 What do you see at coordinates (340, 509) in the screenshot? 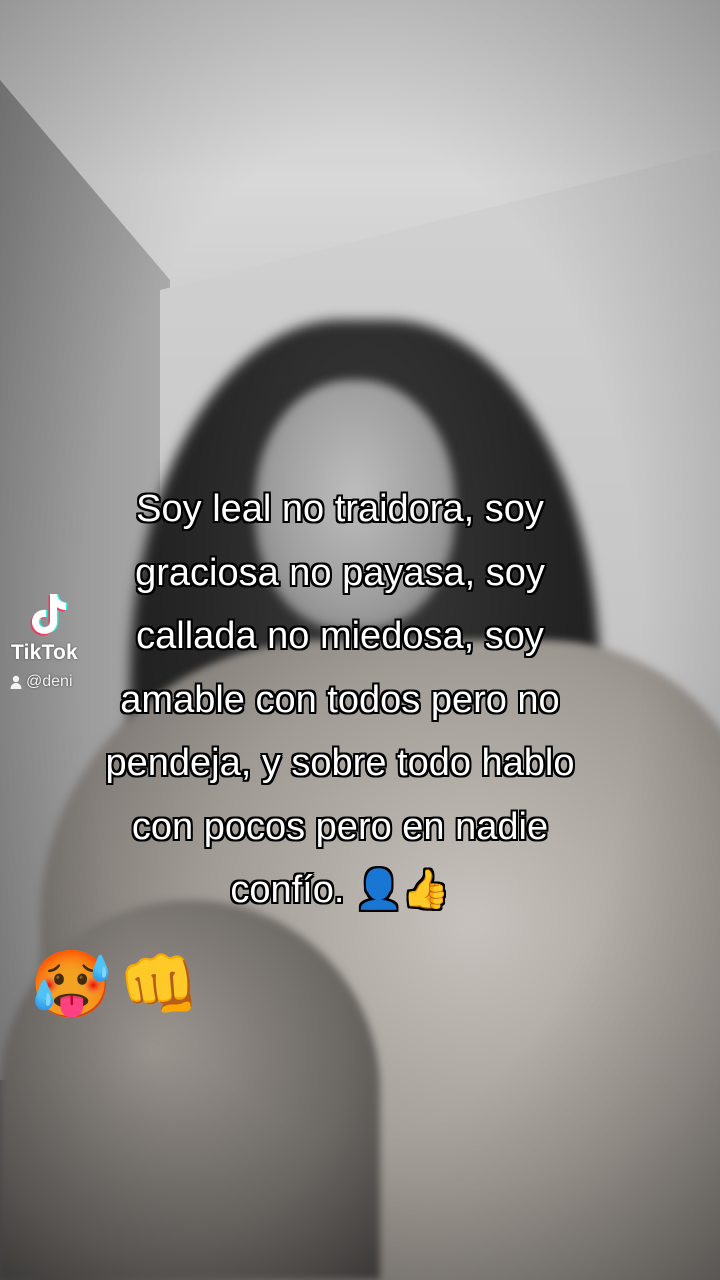
I see `caption-line: Soy leal no traidora, soy` at bounding box center [340, 509].